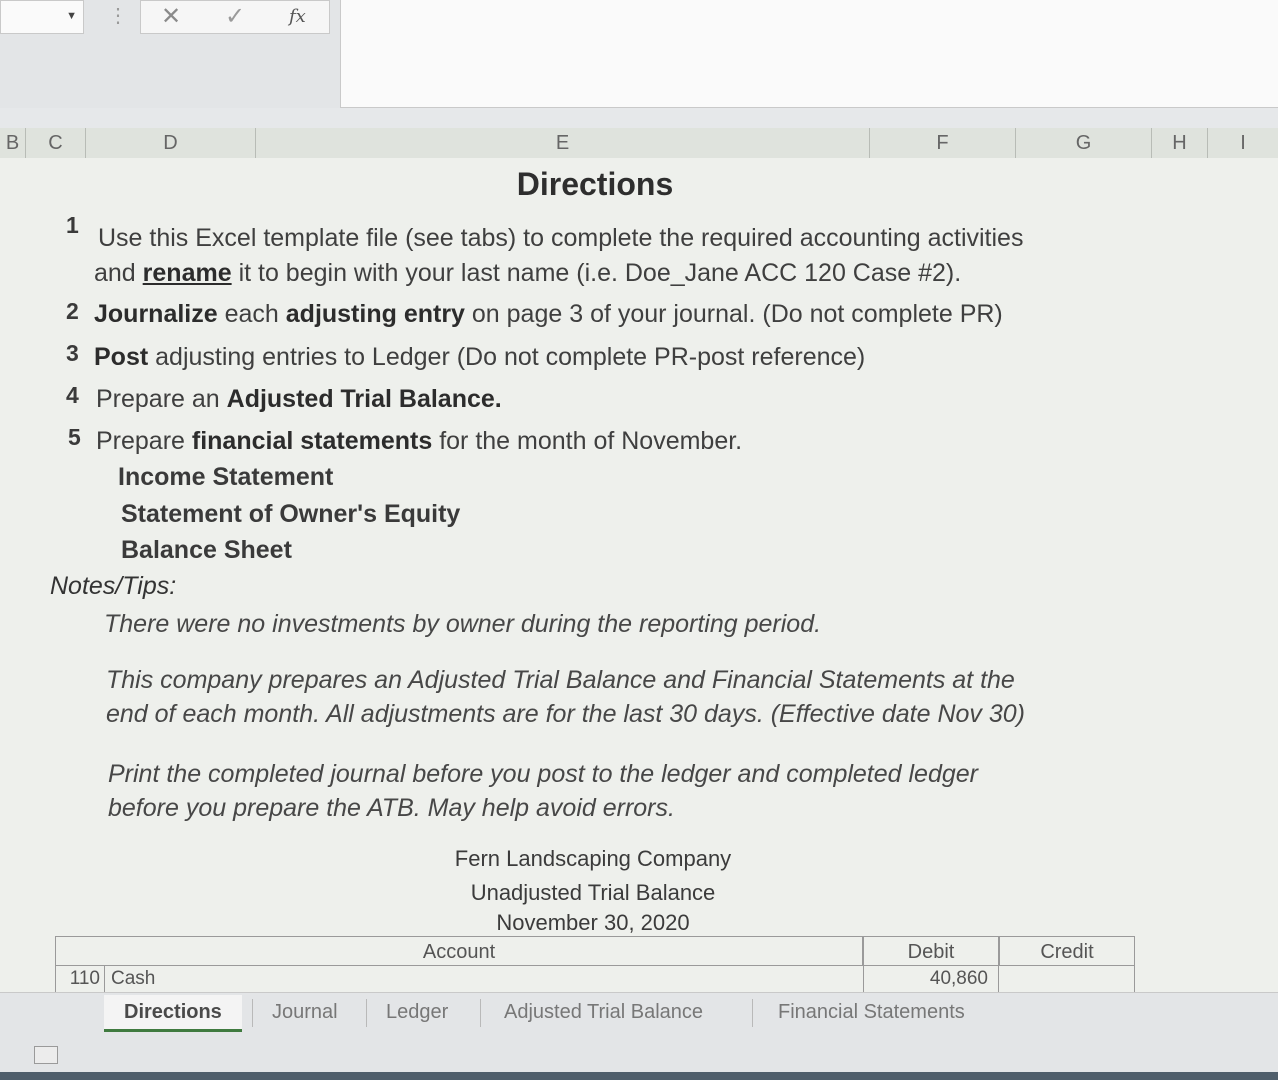  I want to click on check-icon: ✓, so click(235, 17).